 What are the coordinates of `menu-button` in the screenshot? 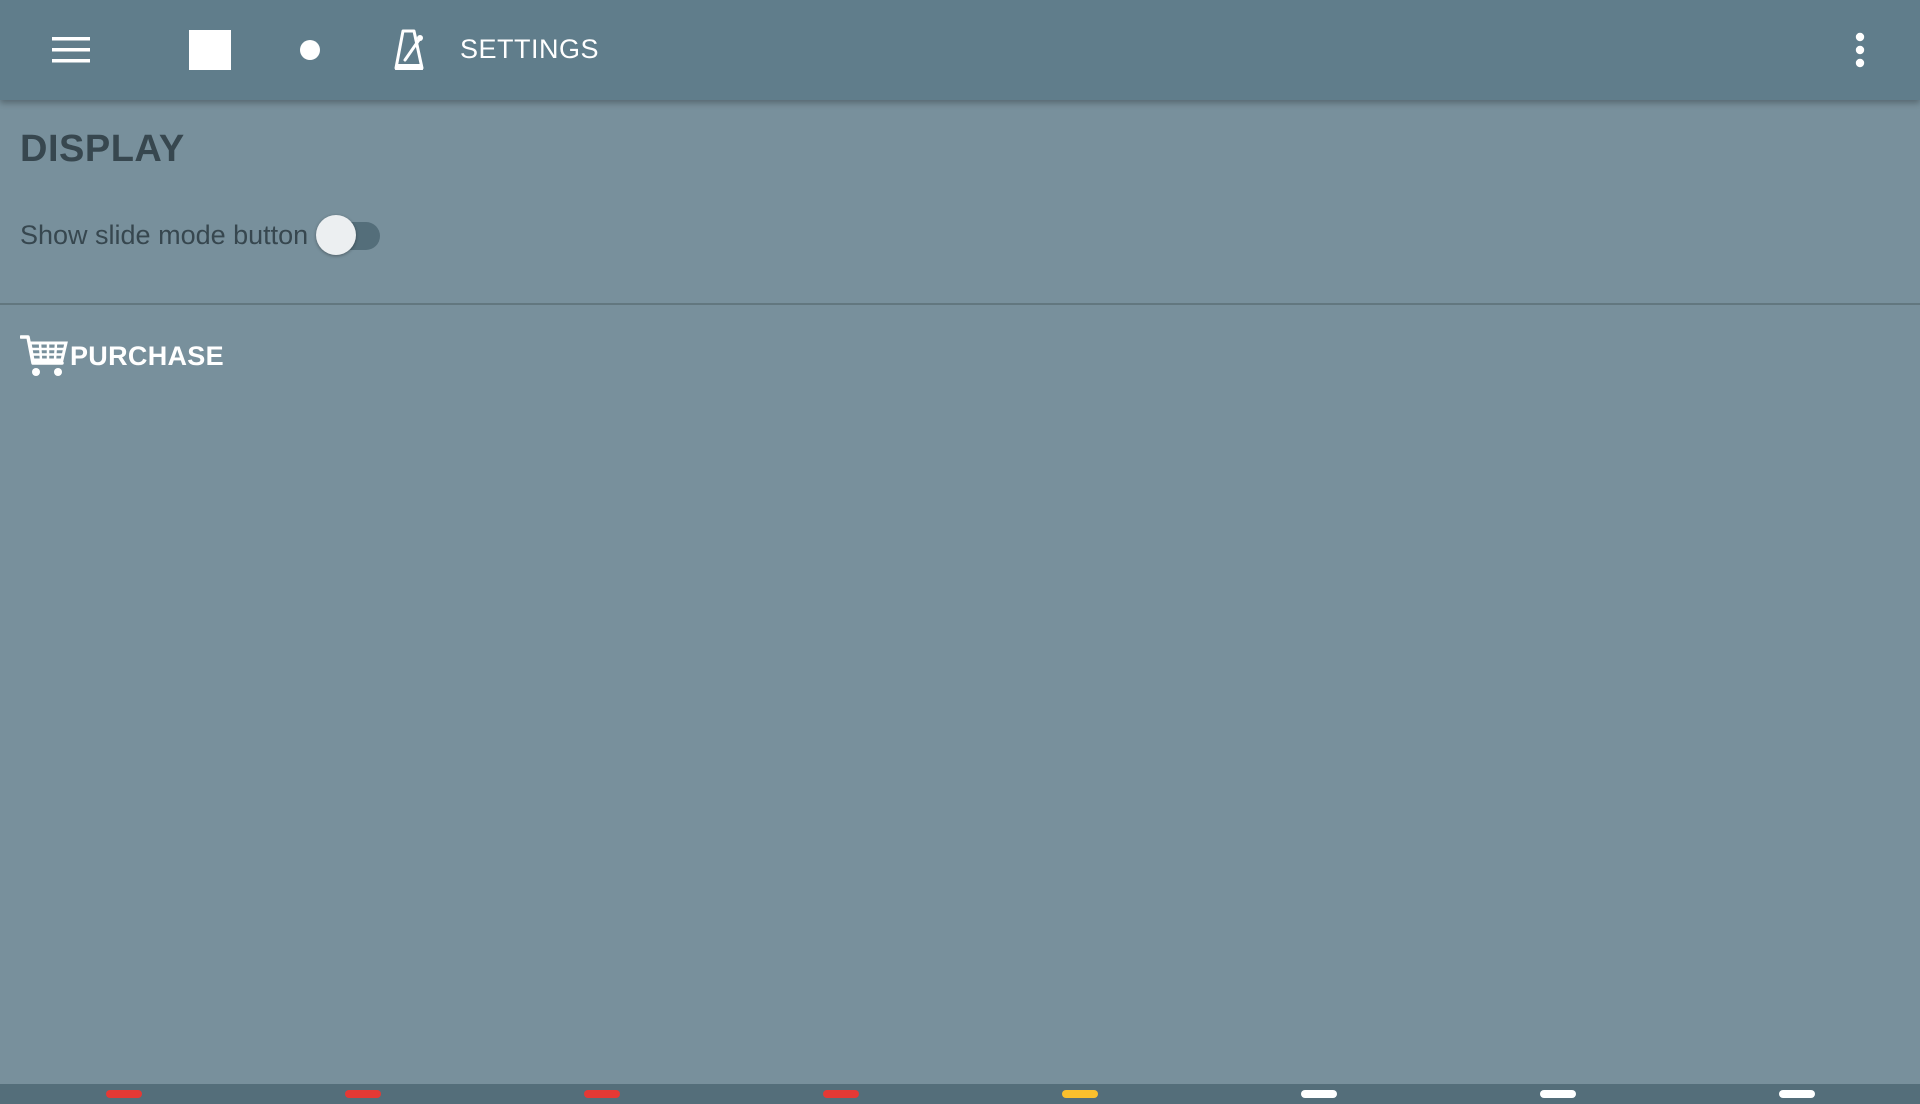 It's located at (72, 50).